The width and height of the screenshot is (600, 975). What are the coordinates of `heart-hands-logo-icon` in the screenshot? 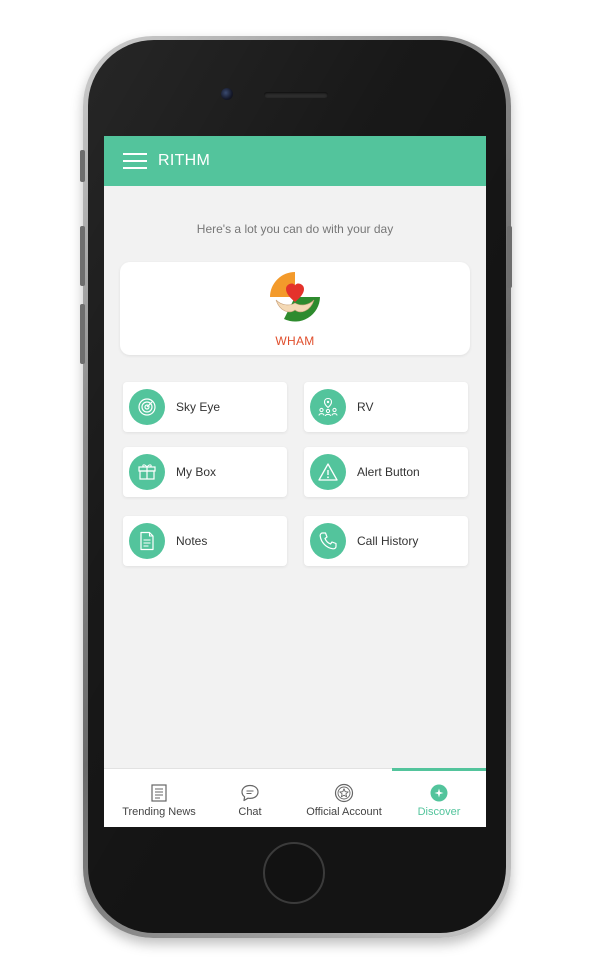 It's located at (295, 297).